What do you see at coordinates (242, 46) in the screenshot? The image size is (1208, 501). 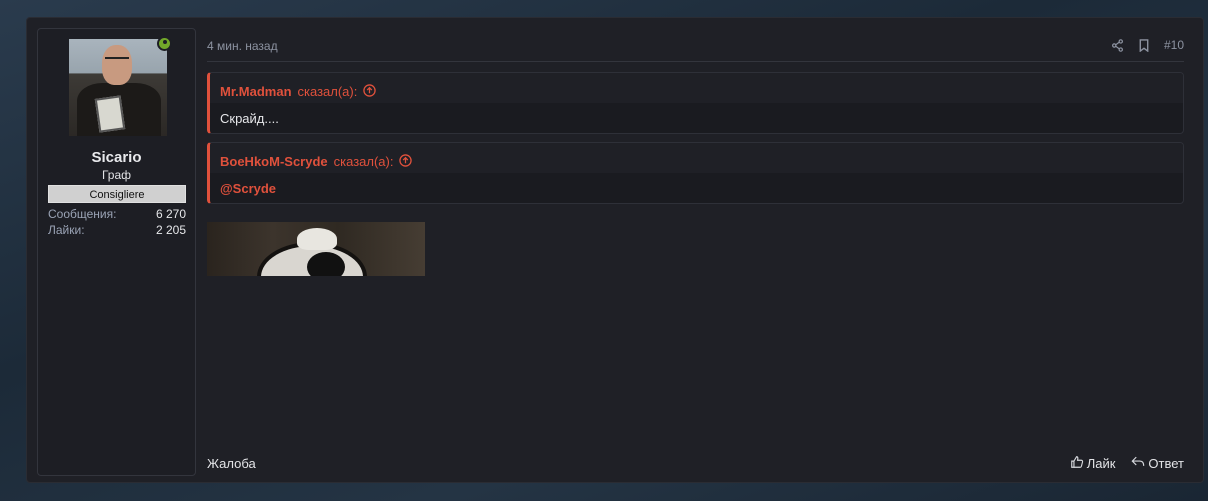 I see `post-date: 4 мин. назад` at bounding box center [242, 46].